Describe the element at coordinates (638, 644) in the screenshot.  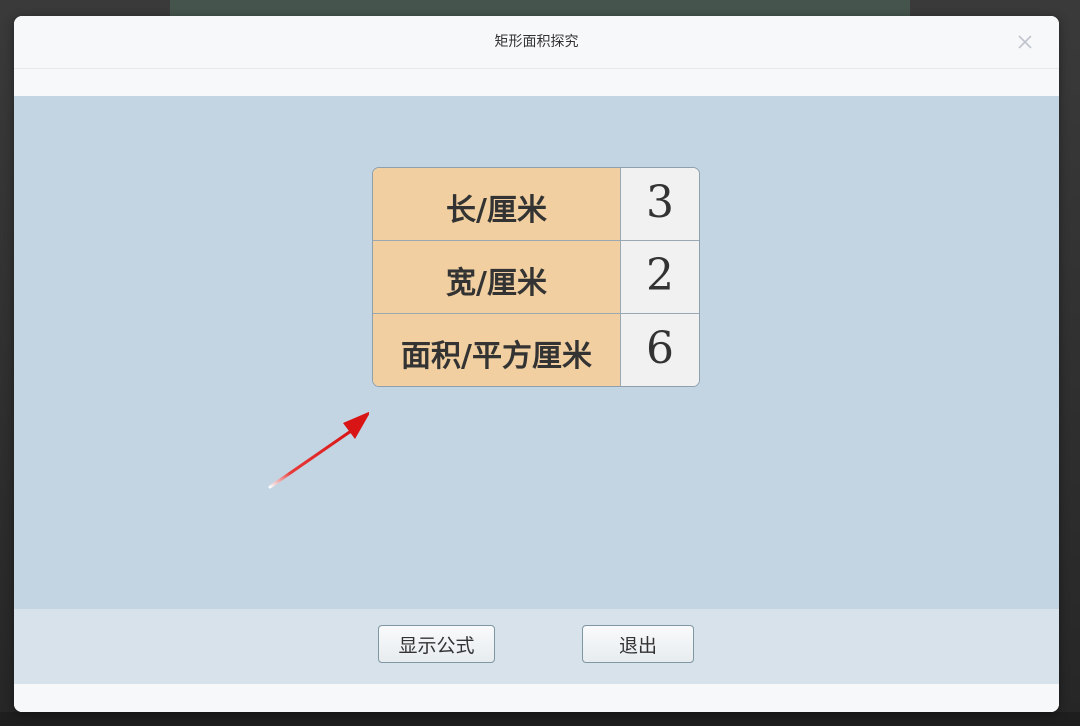
I see `exit-button: 退出` at that location.